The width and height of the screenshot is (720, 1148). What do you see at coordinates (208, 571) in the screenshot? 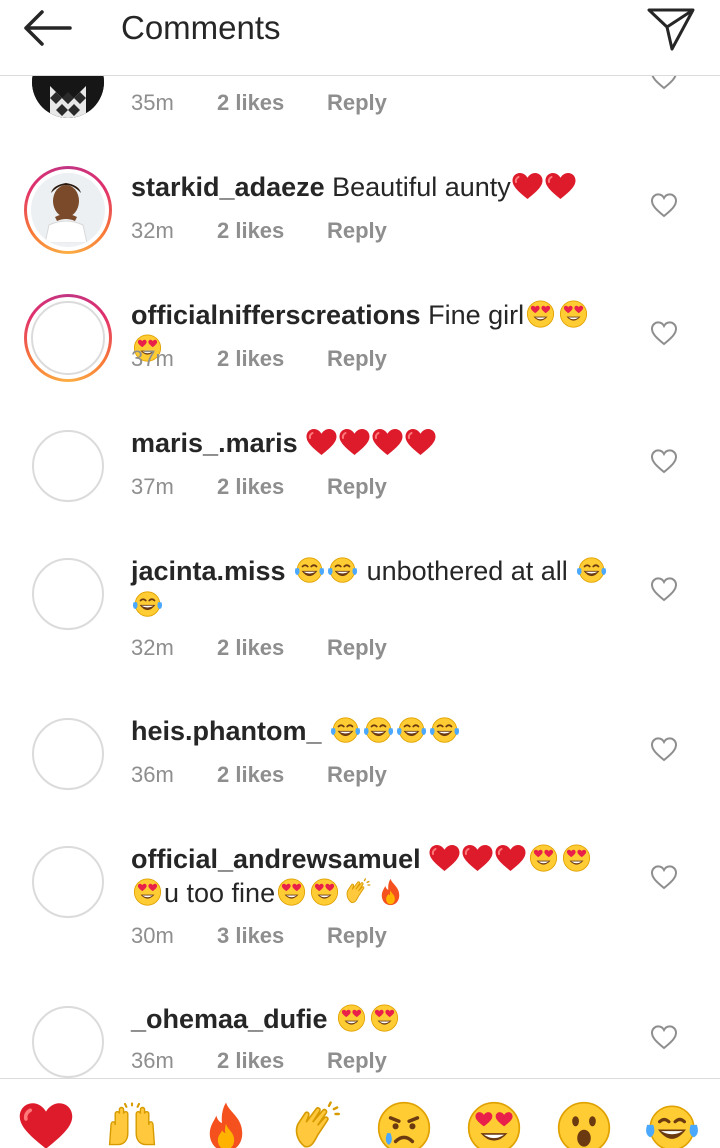
I see `comment-username: jacinta.miss` at bounding box center [208, 571].